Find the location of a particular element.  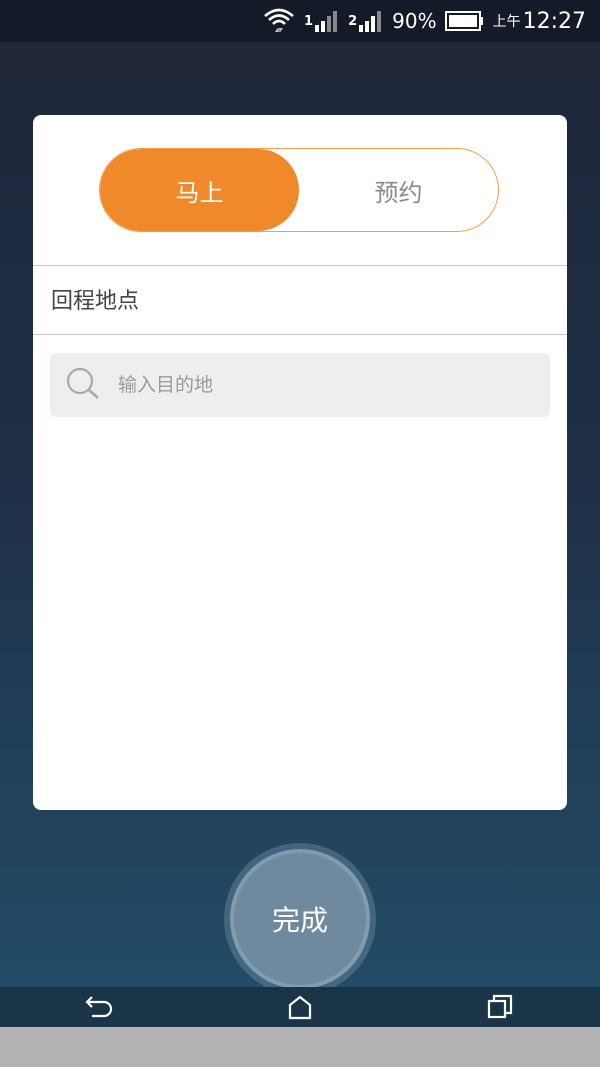

time-mode-toggle: 马上 预约 is located at coordinates (299, 190).